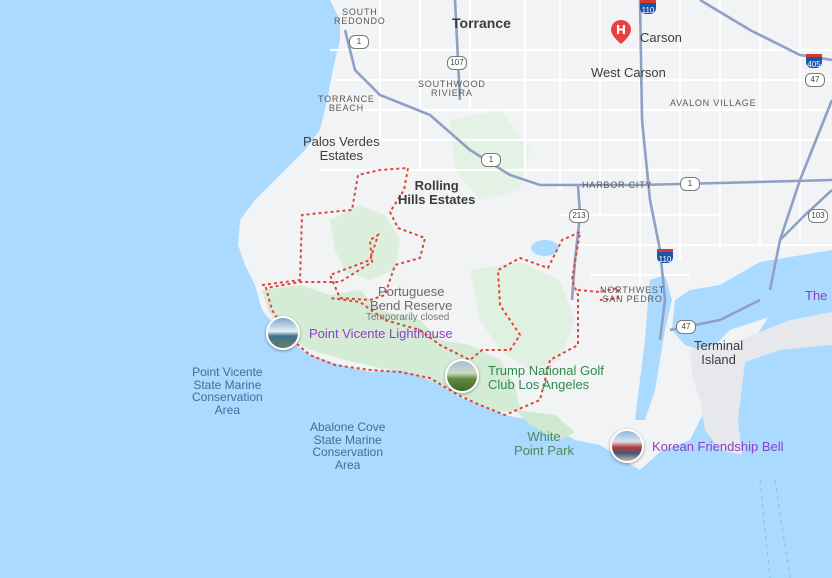 This screenshot has height=578, width=832. I want to click on label-terminal-island: Terminal Island, so click(719, 352).